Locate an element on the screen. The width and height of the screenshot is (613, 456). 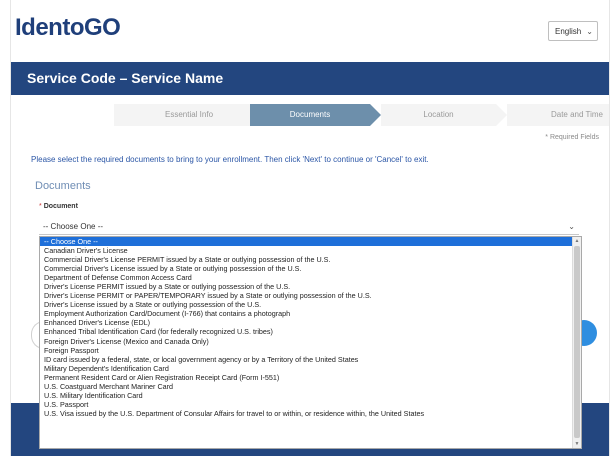
step-label: Location is located at coordinates (438, 114).